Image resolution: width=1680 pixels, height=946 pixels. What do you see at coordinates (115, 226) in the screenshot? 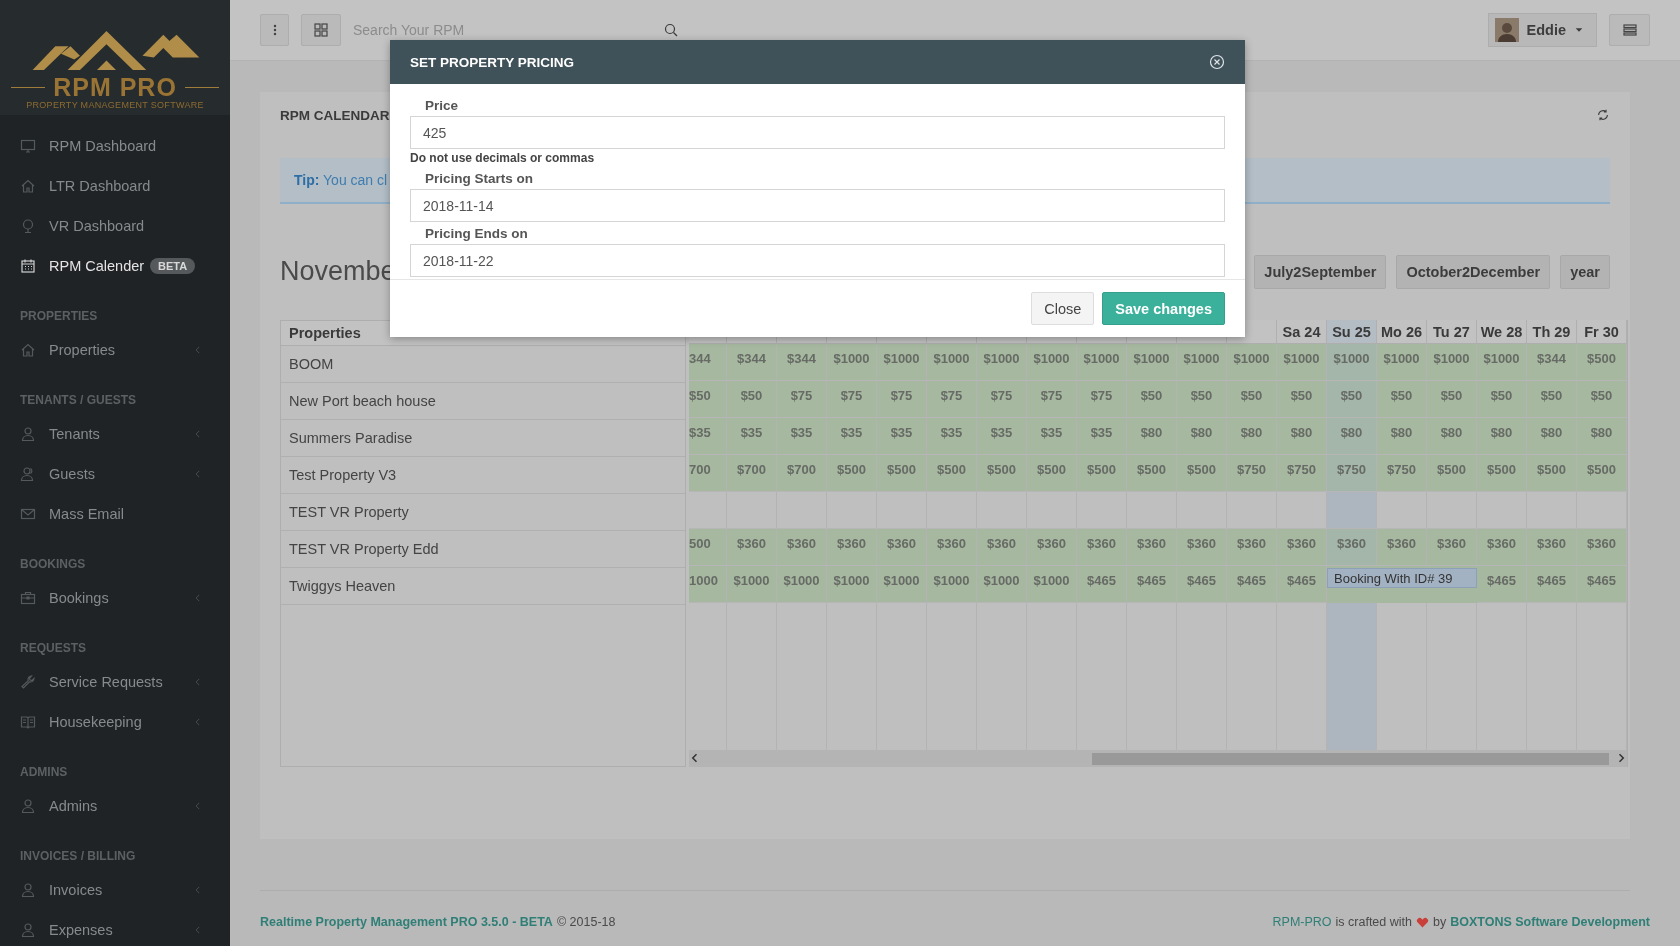
I see `sidebar-item: VR Dashboard` at bounding box center [115, 226].